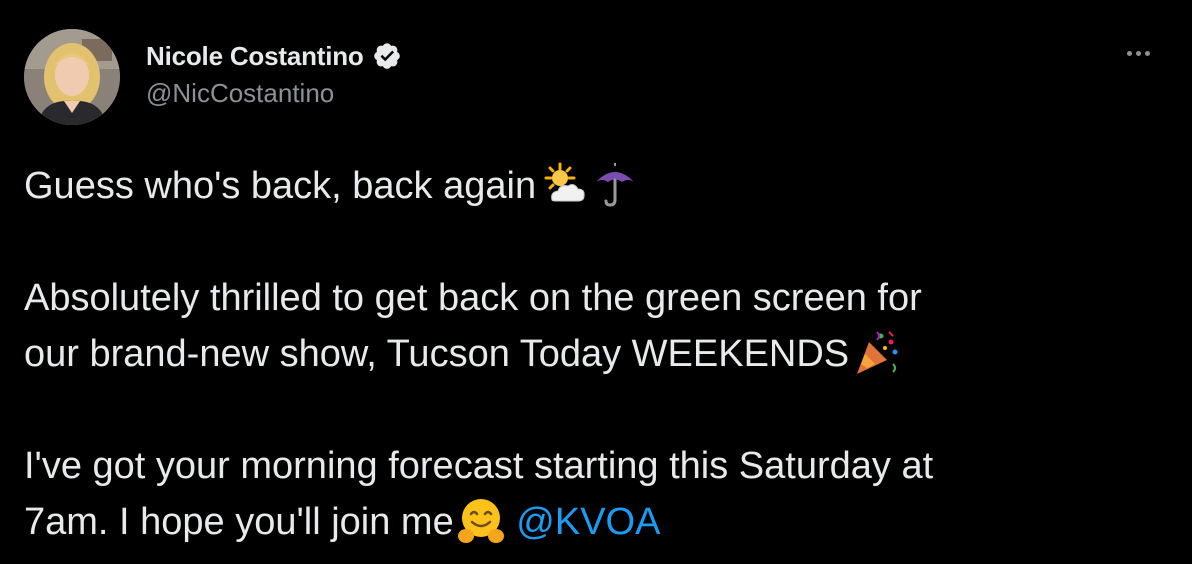 This screenshot has height=564, width=1192. What do you see at coordinates (480, 521) in the screenshot?
I see `hugging-face-icon` at bounding box center [480, 521].